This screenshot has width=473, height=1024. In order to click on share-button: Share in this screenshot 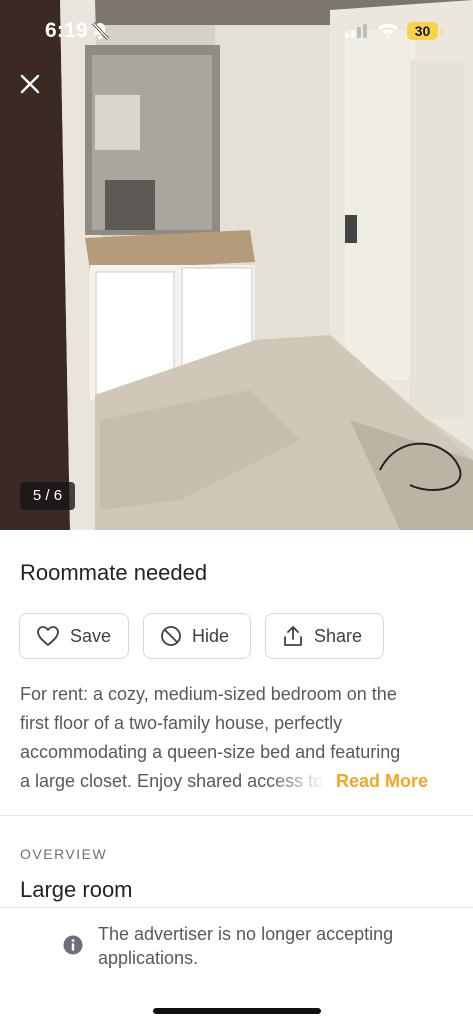, I will do `click(324, 636)`.